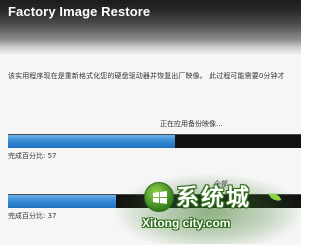 This screenshot has height=245, width=320. Describe the element at coordinates (150, 49) in the screenshot. I see `title-bar-fade` at that location.